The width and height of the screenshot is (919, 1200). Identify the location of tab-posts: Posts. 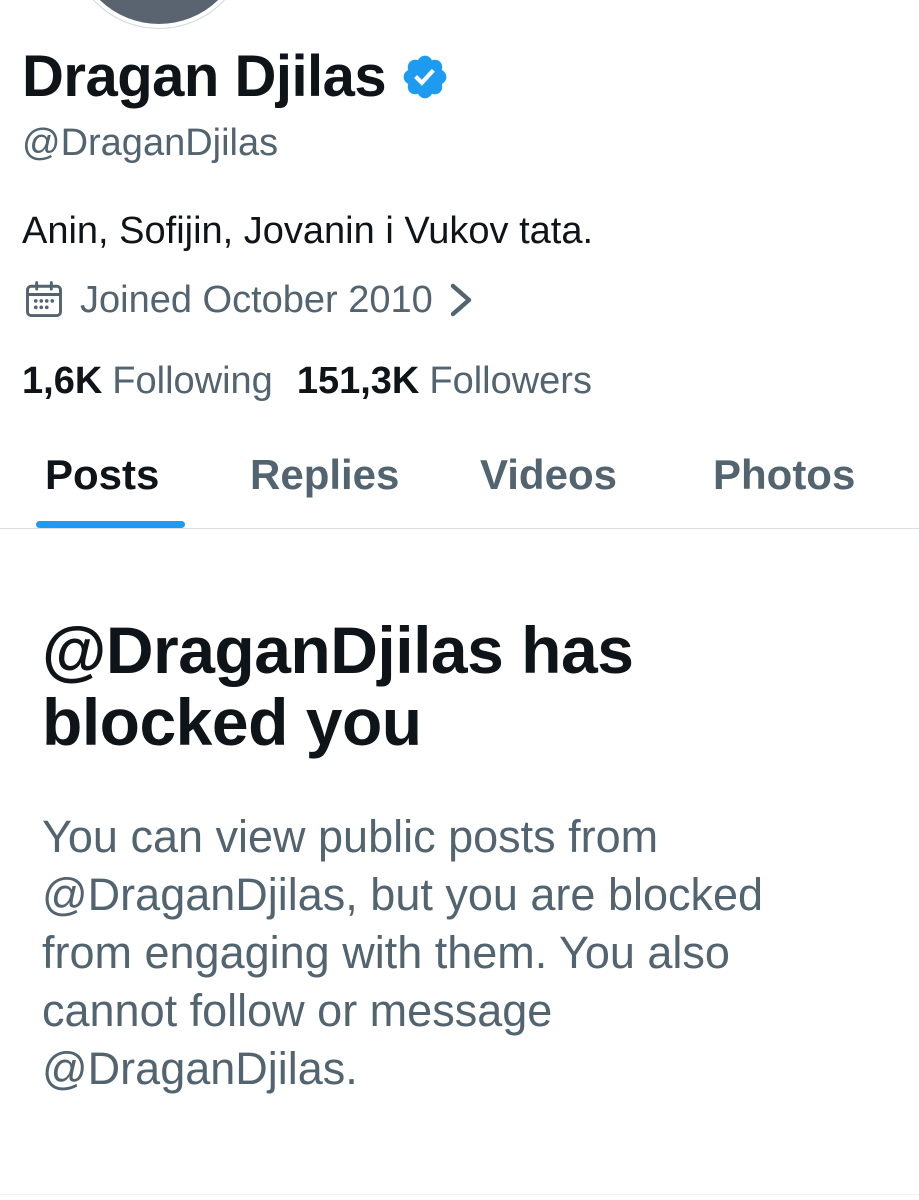
(102, 475).